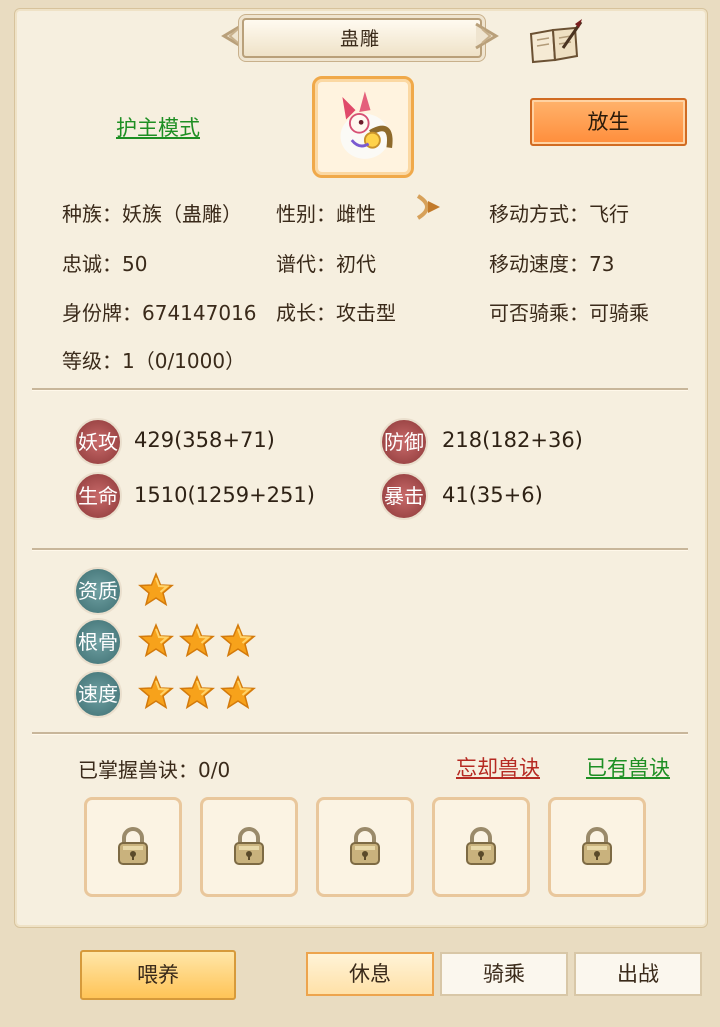  Describe the element at coordinates (638, 974) in the screenshot. I see `tab-battle: 出战` at that location.